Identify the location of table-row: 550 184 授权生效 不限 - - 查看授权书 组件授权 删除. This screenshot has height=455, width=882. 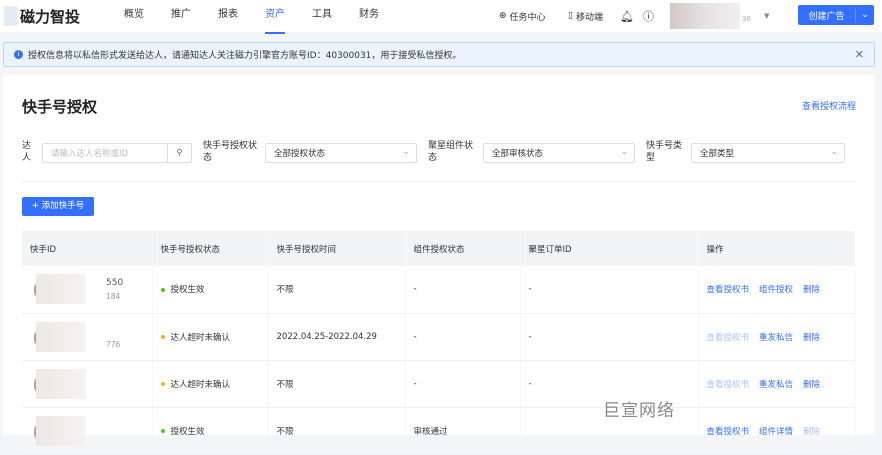
(438, 290).